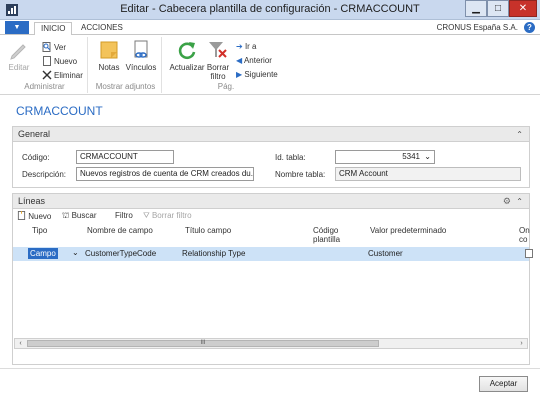 This screenshot has height=404, width=540. Describe the element at coordinates (427, 157) in the screenshot. I see `dropdown-chevron-icon: ⌄` at that location.